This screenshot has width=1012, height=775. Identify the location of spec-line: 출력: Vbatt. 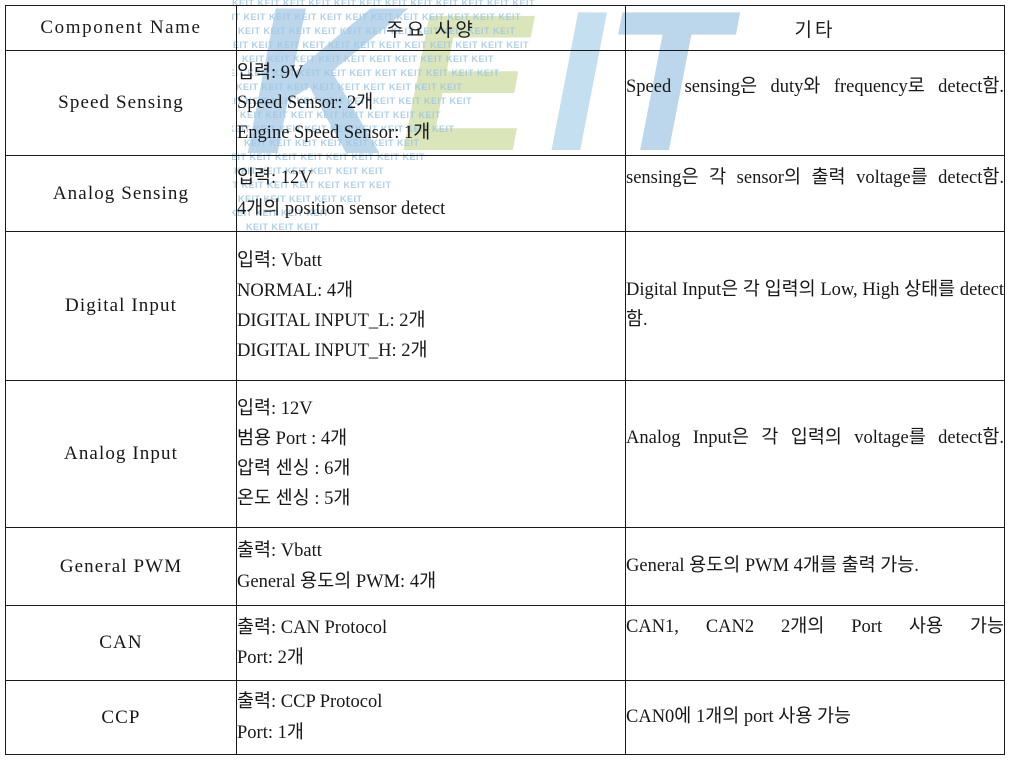
(279, 551).